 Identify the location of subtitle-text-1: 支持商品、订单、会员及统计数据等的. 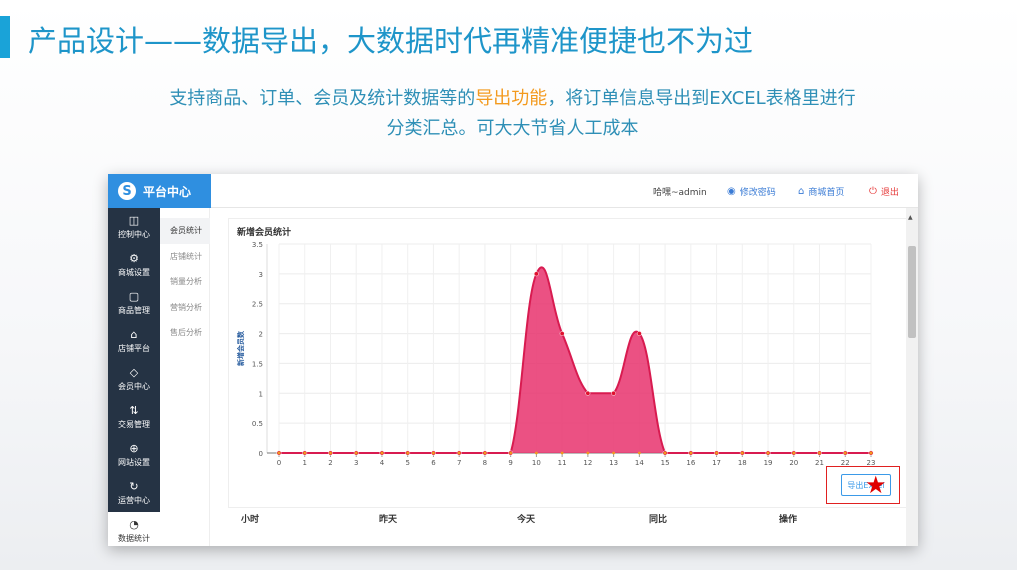
(322, 98).